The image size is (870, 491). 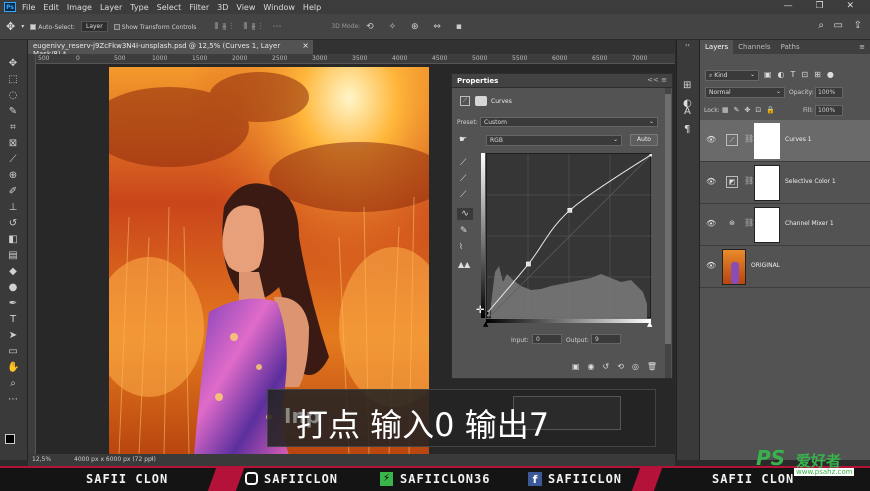 What do you see at coordinates (13, 144) in the screenshot?
I see `frame-tool-icon: ⊠` at bounding box center [13, 144].